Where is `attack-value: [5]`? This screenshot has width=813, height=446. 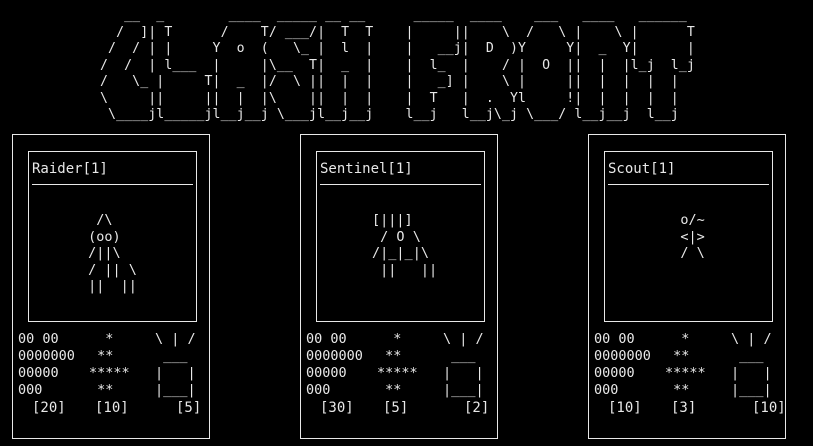 attack-value: [5] is located at coordinates (396, 408).